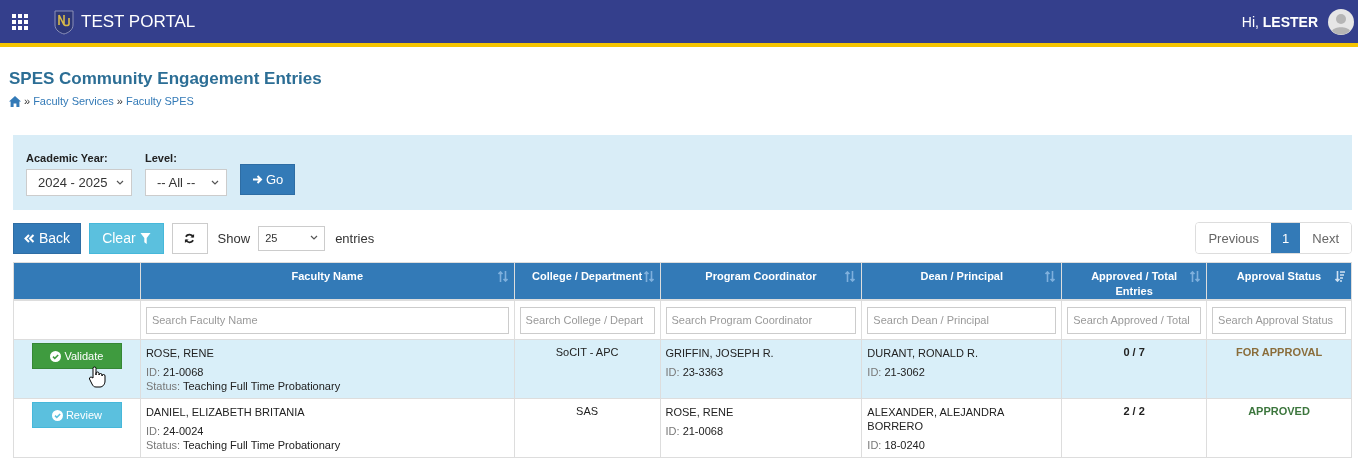  What do you see at coordinates (962, 320) in the screenshot?
I see `search-field: Search Dean / Principal` at bounding box center [962, 320].